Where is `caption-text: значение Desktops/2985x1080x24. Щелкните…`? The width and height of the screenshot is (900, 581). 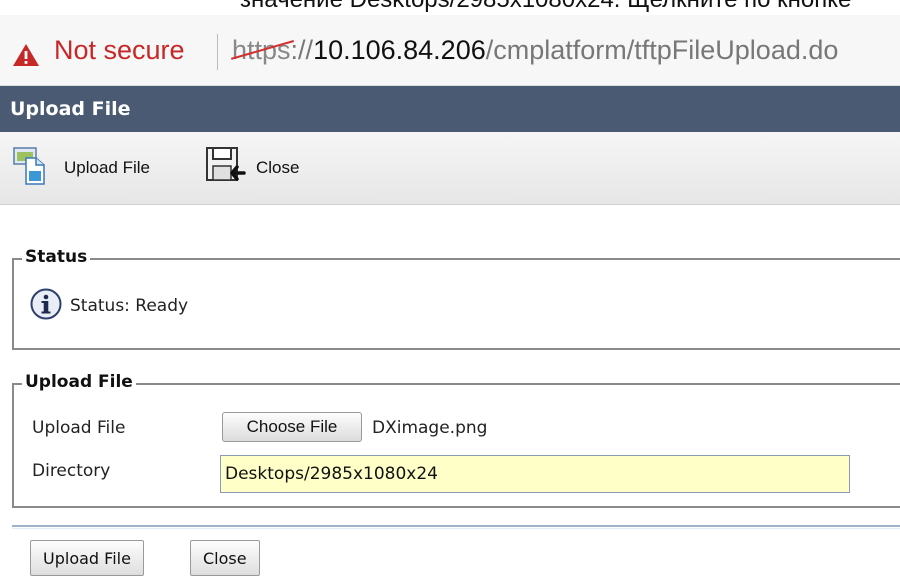 caption-text: значение Desktops/2985x1080x24. Щелкните… is located at coordinates (545, 7).